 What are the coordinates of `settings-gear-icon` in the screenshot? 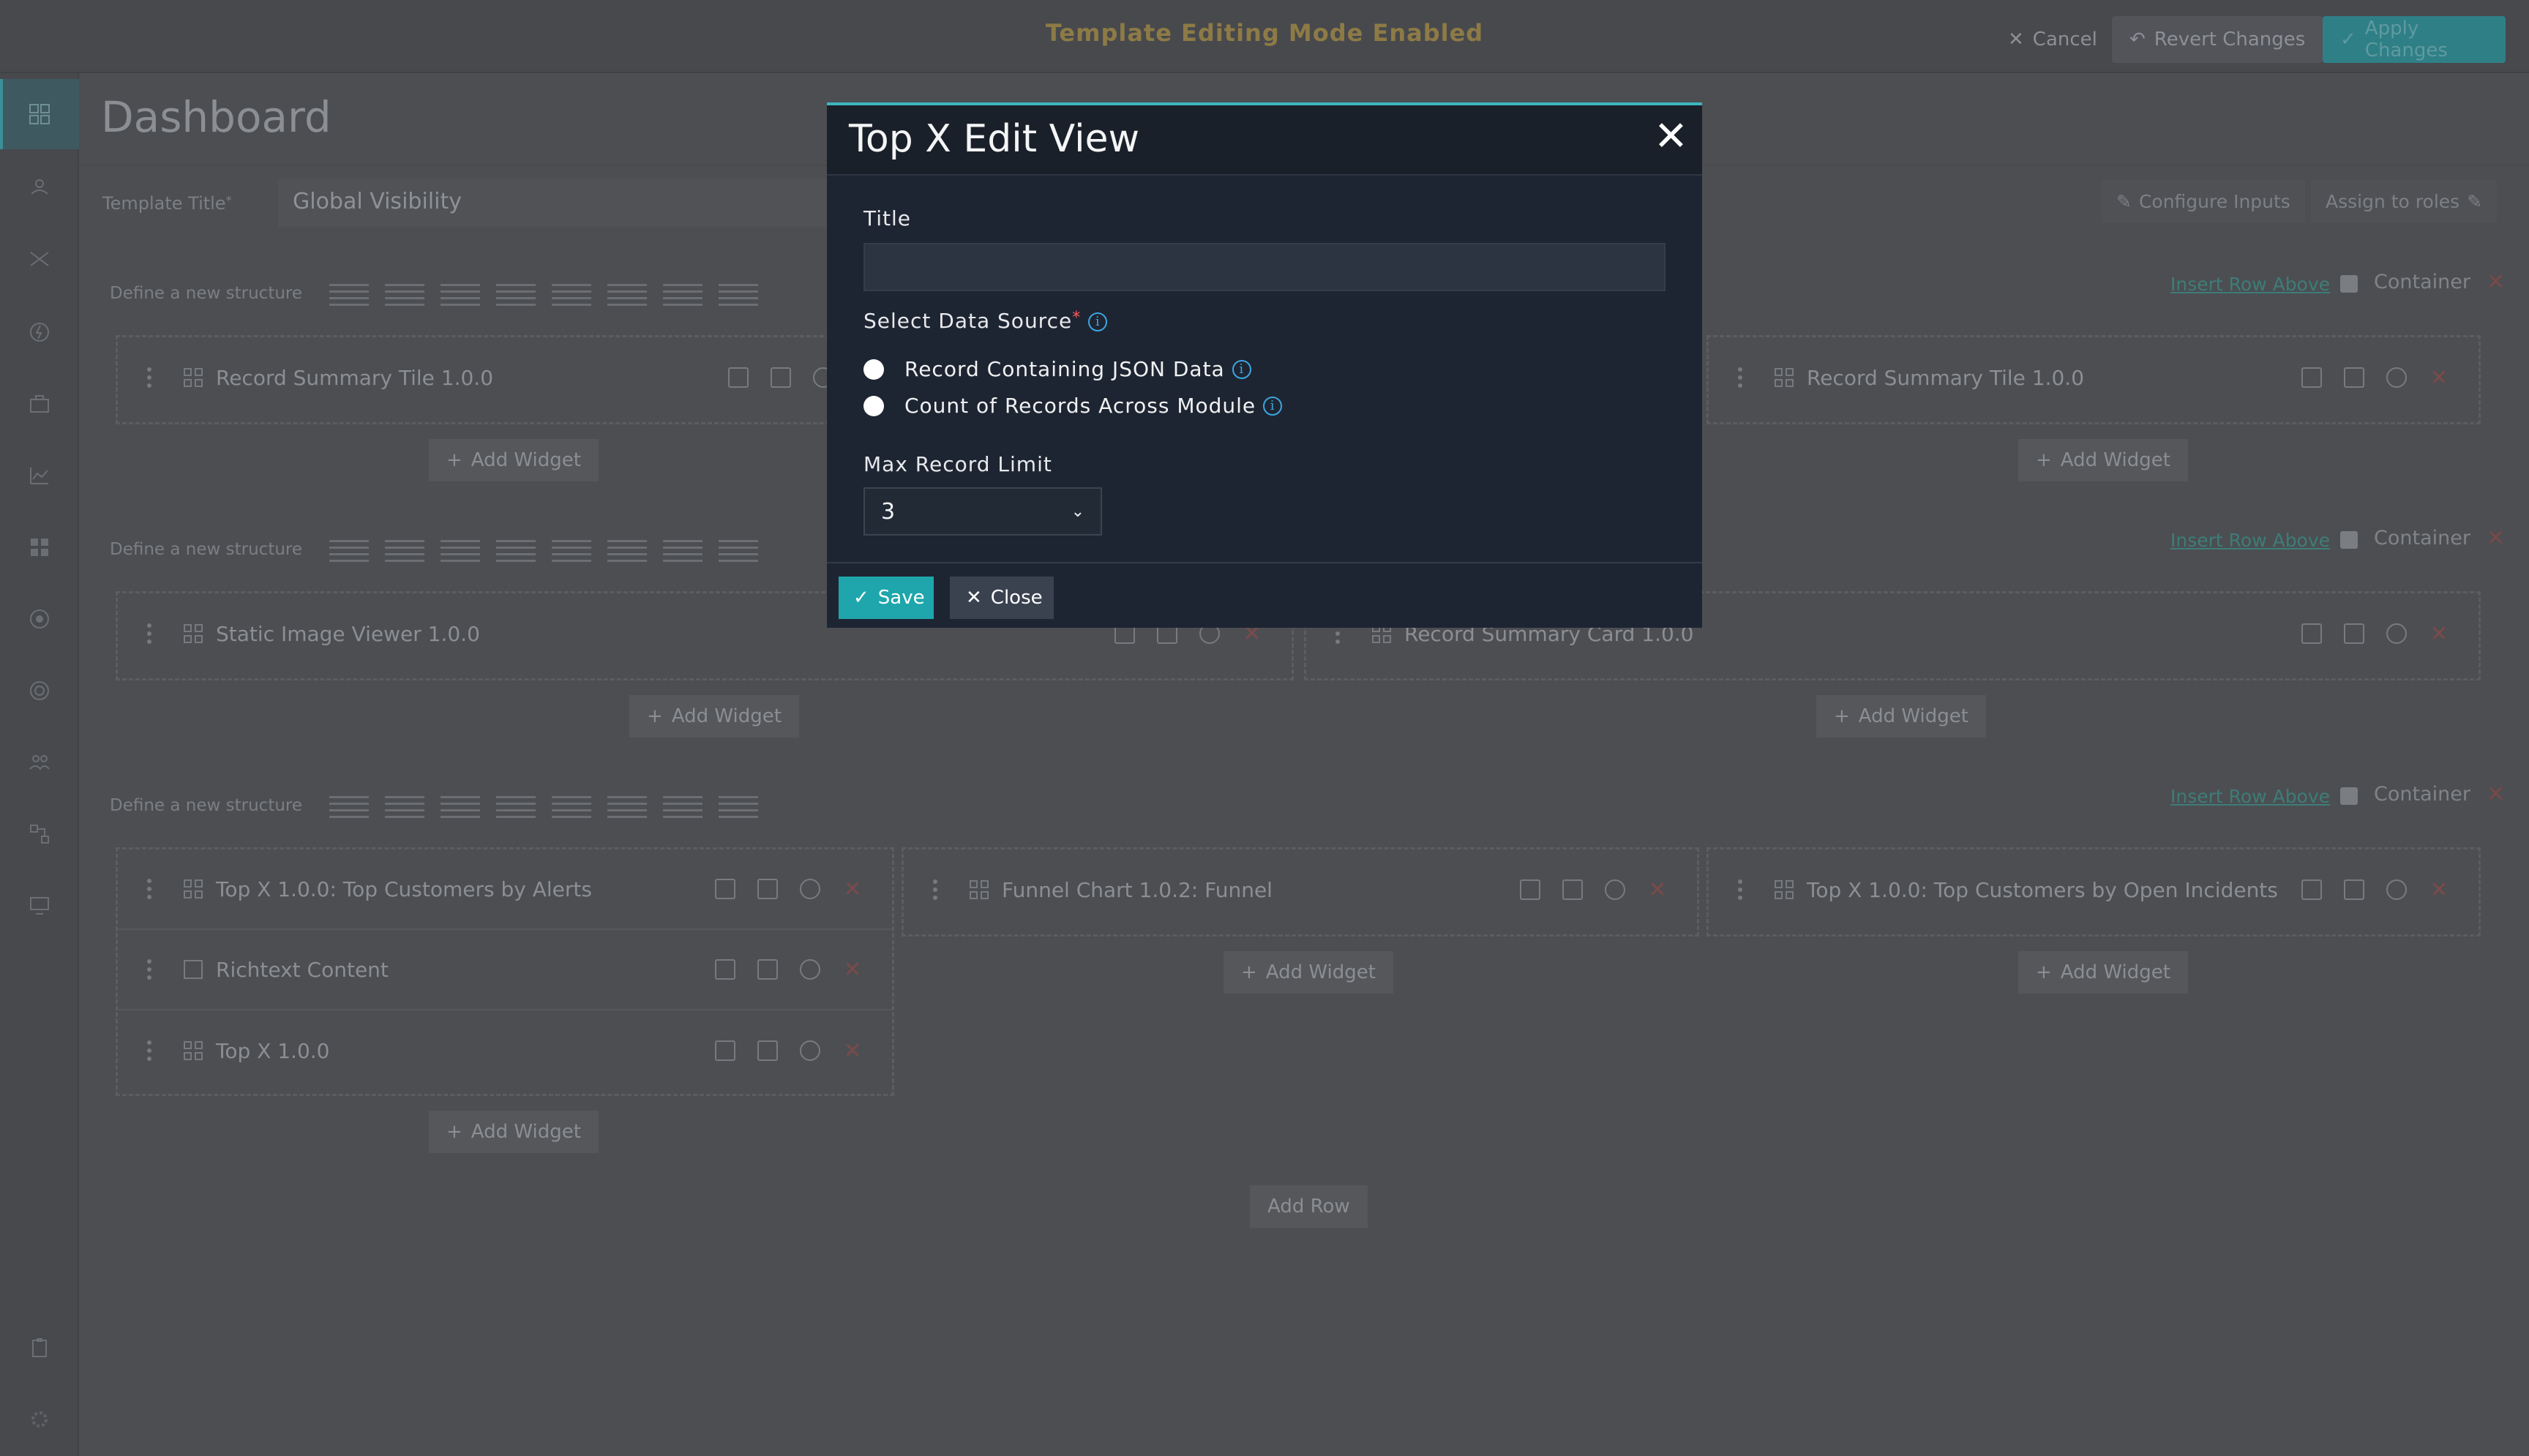 It's located at (40, 1419).